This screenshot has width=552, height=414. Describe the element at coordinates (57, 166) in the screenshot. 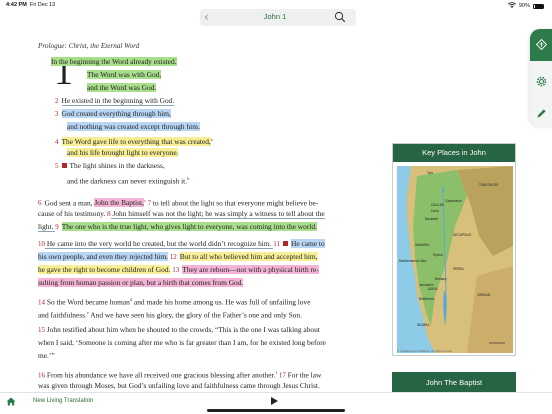

I see `verse-number: 5` at that location.